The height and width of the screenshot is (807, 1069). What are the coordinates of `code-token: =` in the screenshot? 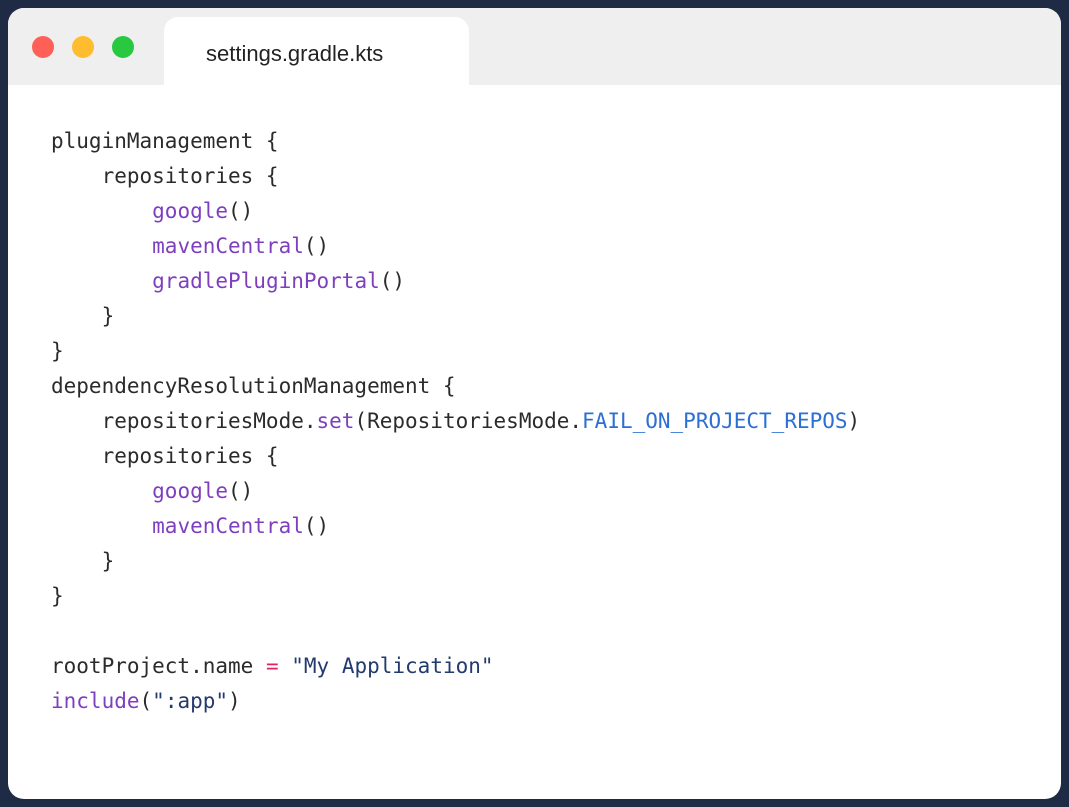 It's located at (272, 666).